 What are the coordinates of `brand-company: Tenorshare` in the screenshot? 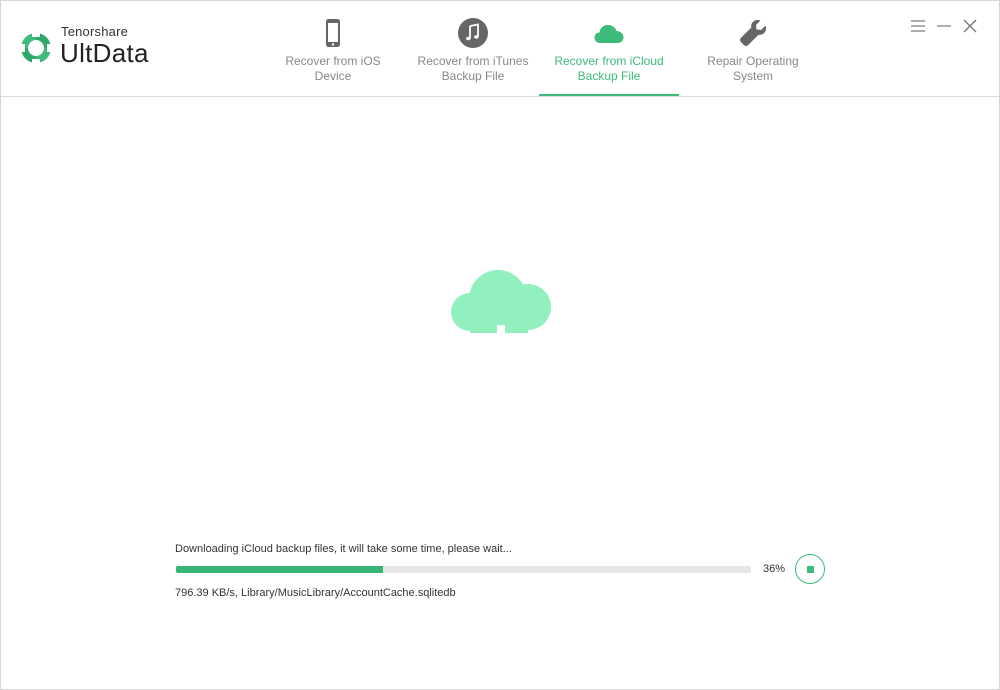 It's located at (95, 31).